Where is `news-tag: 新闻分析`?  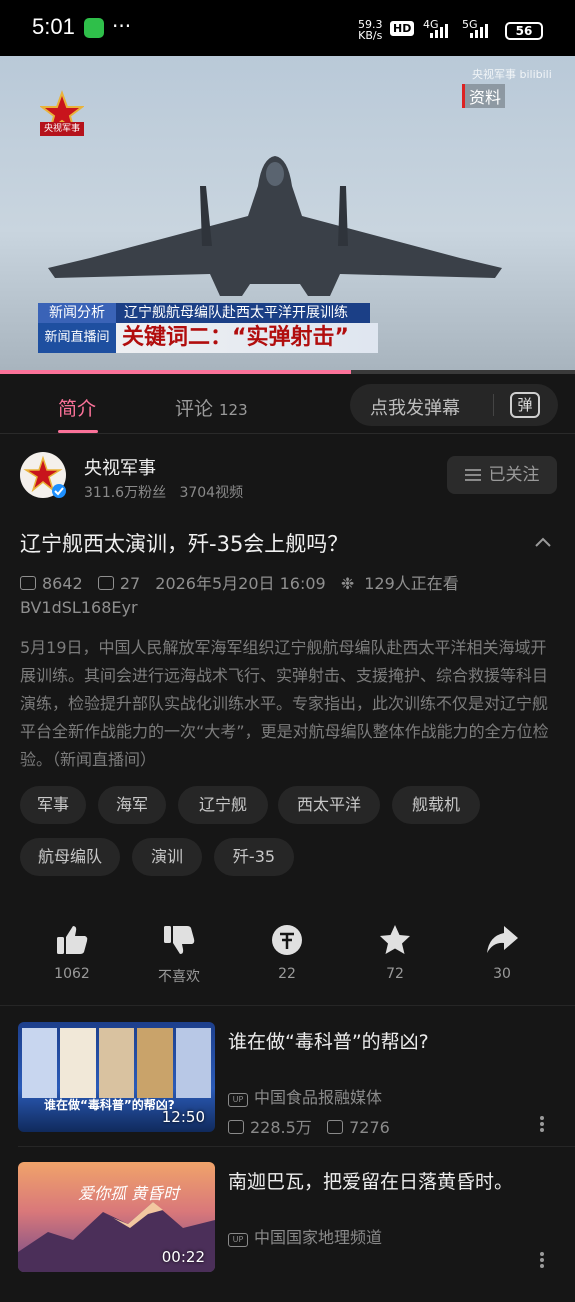 news-tag: 新闻分析 is located at coordinates (77, 313).